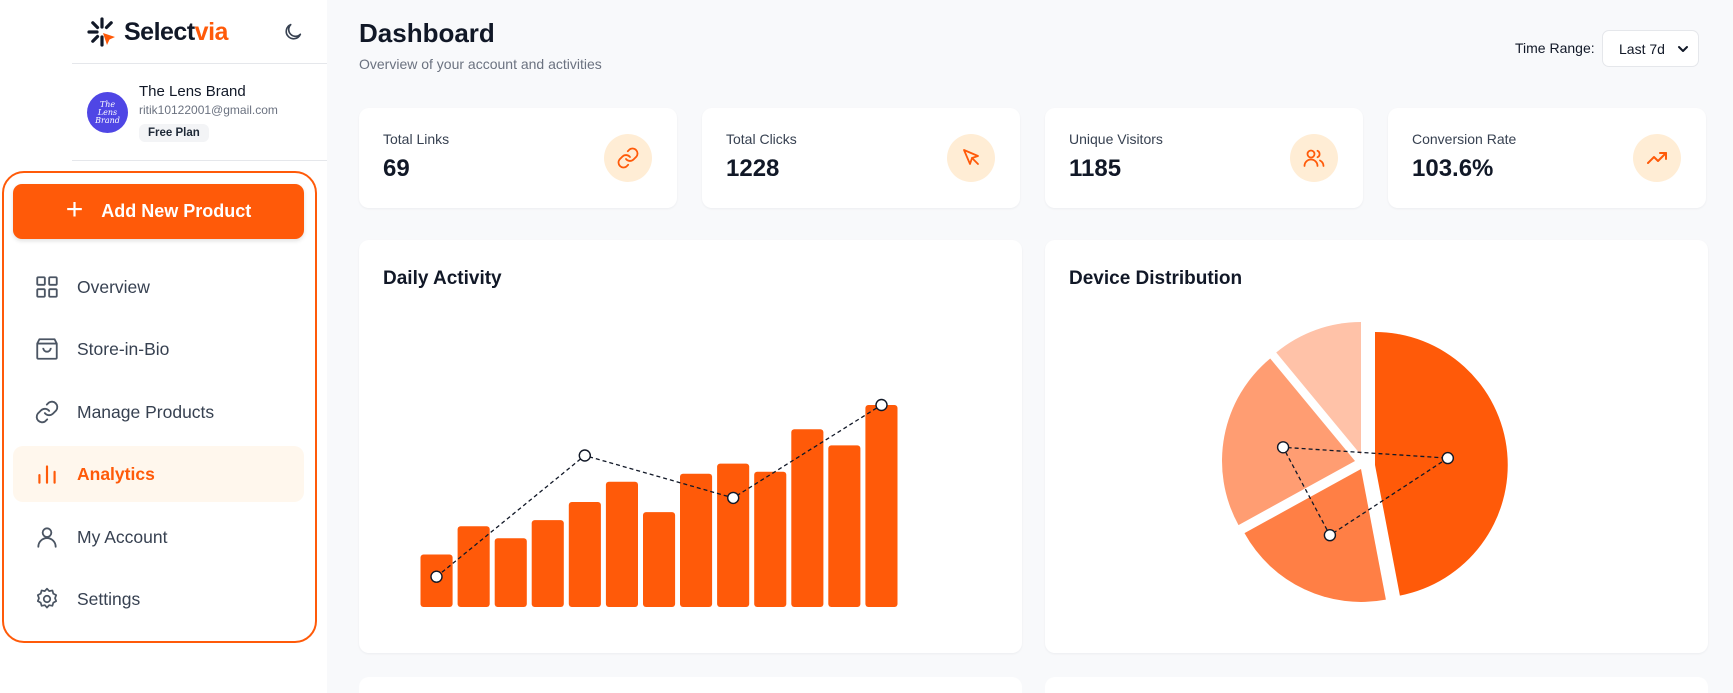  What do you see at coordinates (74, 209) in the screenshot?
I see `plus-icon: +` at bounding box center [74, 209].